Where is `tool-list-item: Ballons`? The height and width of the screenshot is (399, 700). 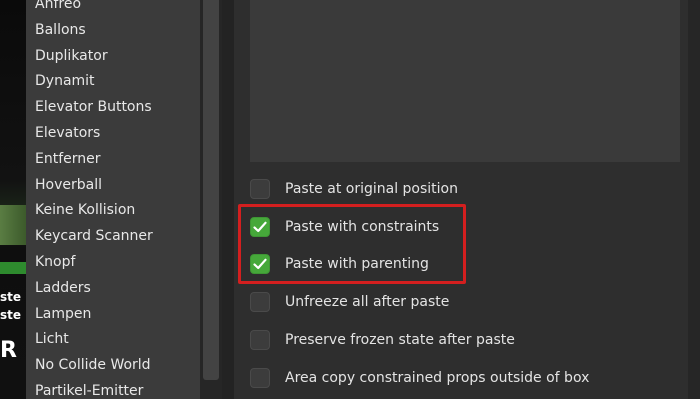 tool-list-item: Ballons is located at coordinates (113, 31).